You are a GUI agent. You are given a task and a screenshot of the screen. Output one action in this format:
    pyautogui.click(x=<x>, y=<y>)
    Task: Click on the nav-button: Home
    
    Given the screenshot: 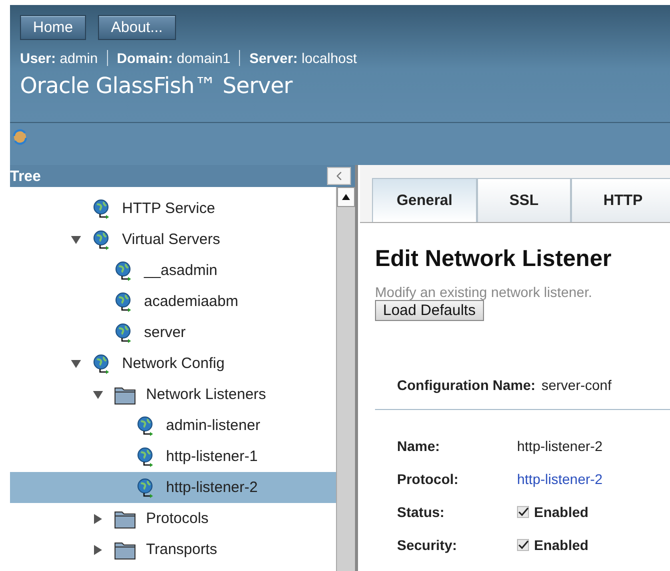 What is the action you would take?
    pyautogui.click(x=53, y=27)
    